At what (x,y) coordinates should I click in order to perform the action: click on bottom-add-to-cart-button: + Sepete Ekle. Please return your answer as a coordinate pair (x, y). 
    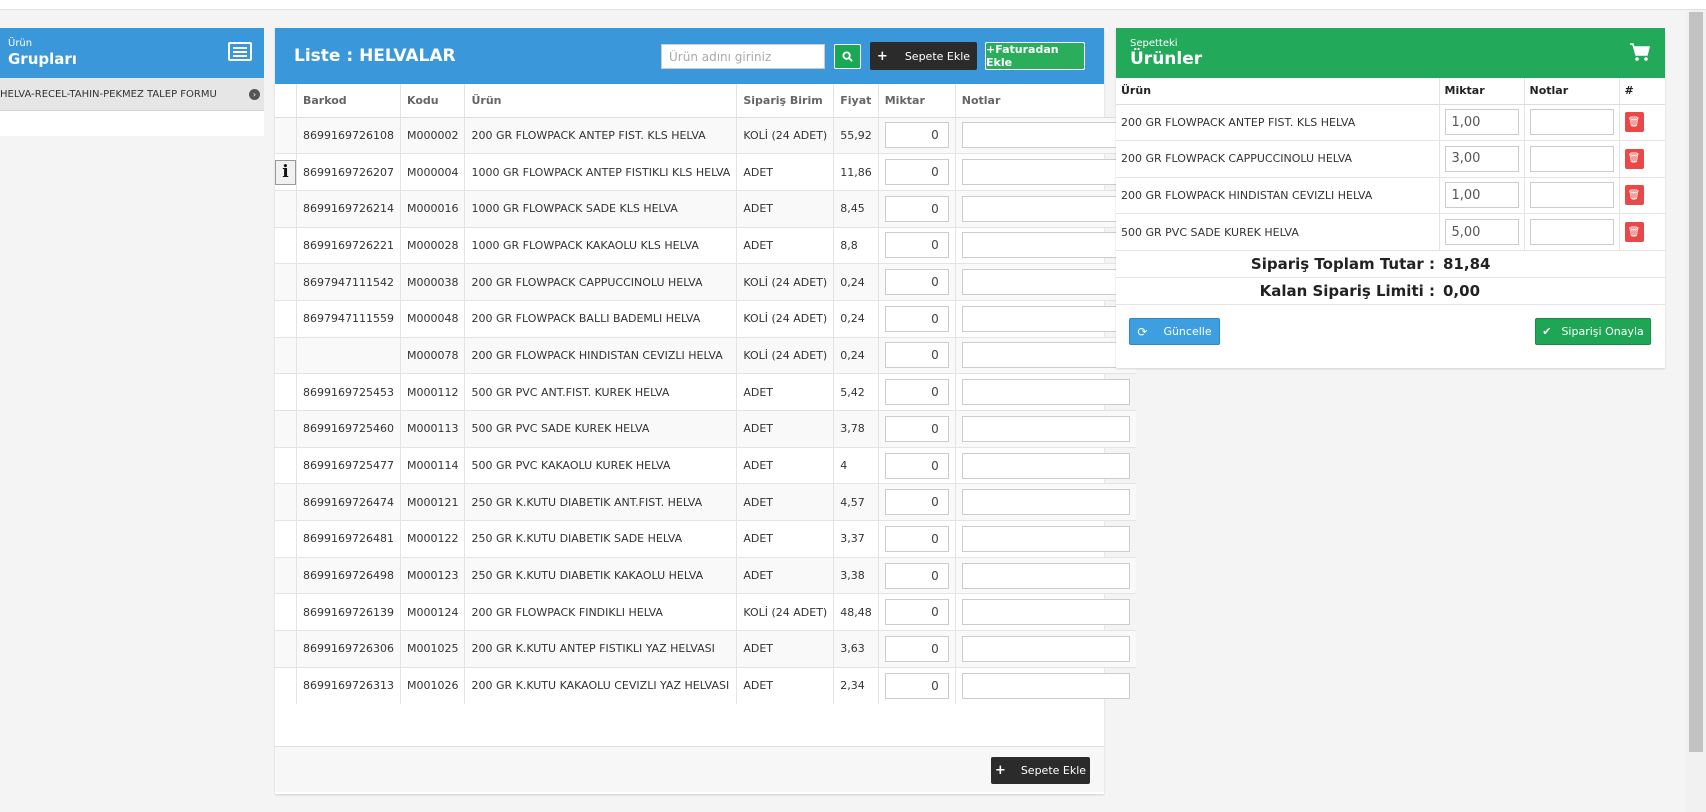
    Looking at the image, I should click on (1040, 770).